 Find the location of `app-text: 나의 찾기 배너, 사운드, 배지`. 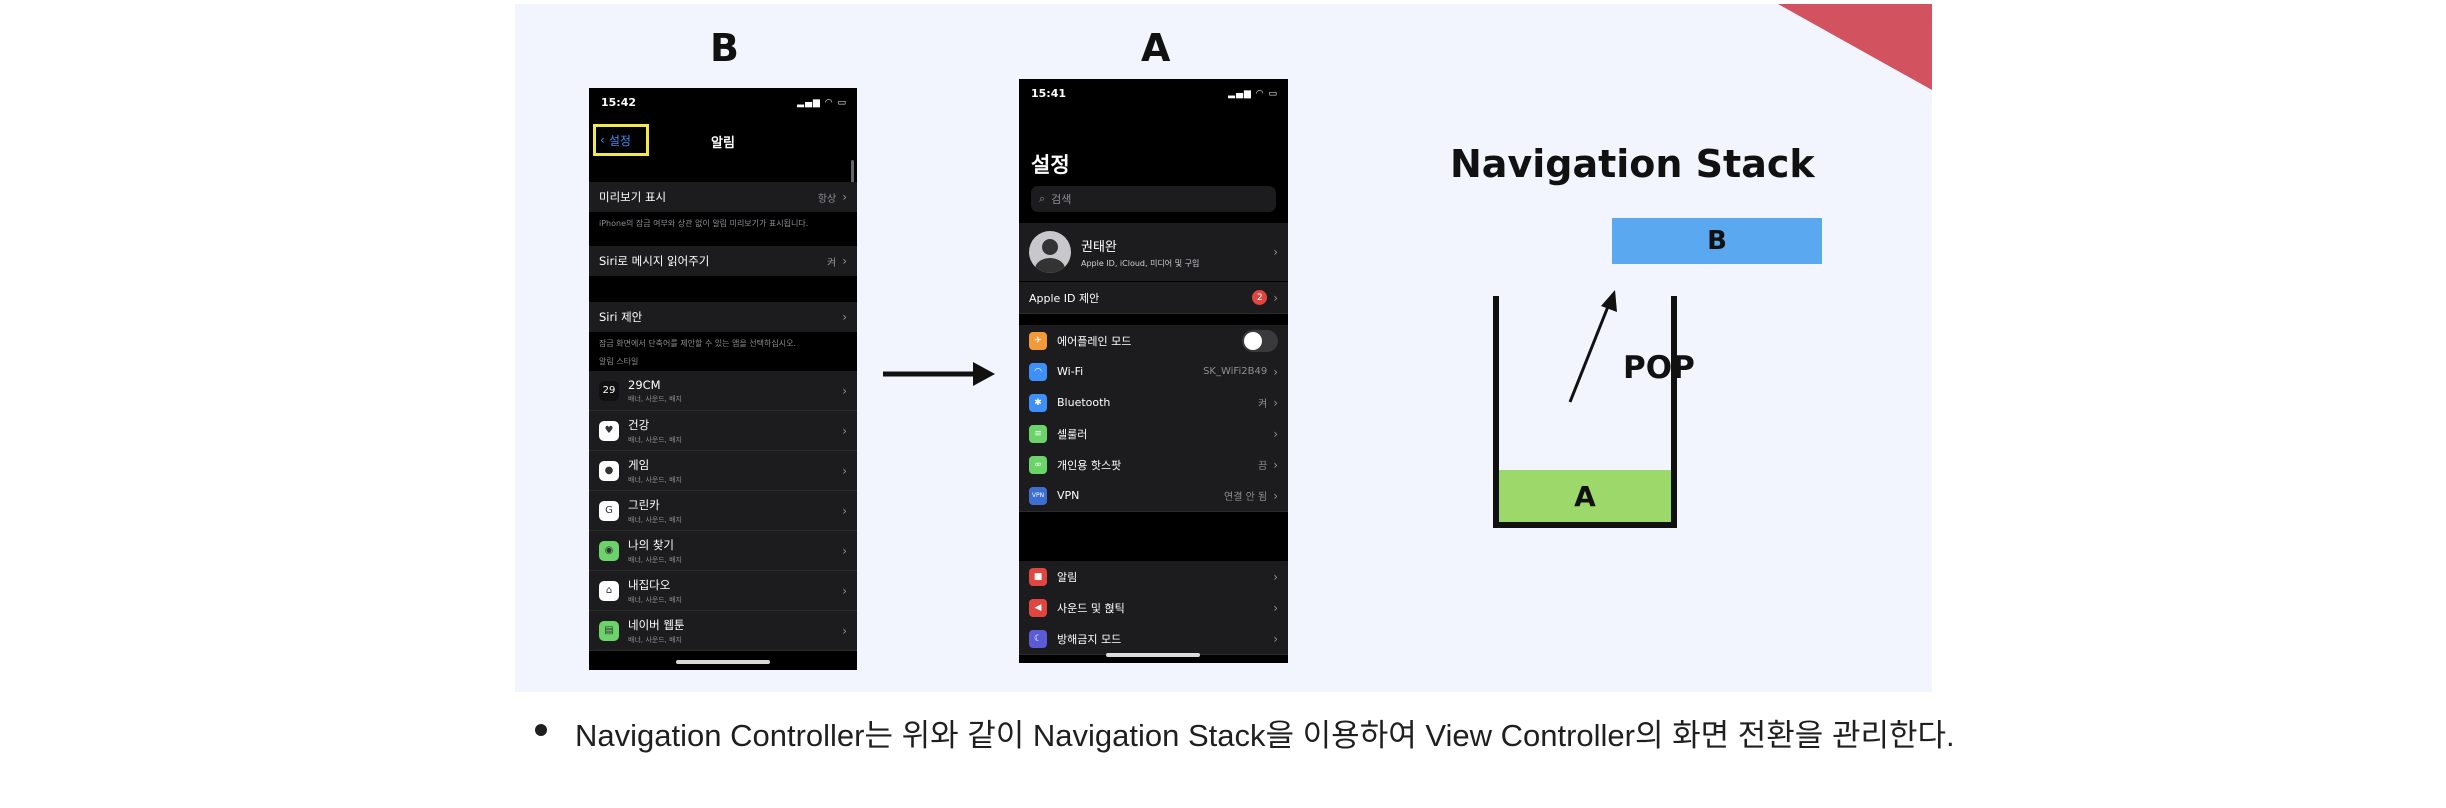

app-text: 나의 찾기 배너, 사운드, 배지 is located at coordinates (655, 551).